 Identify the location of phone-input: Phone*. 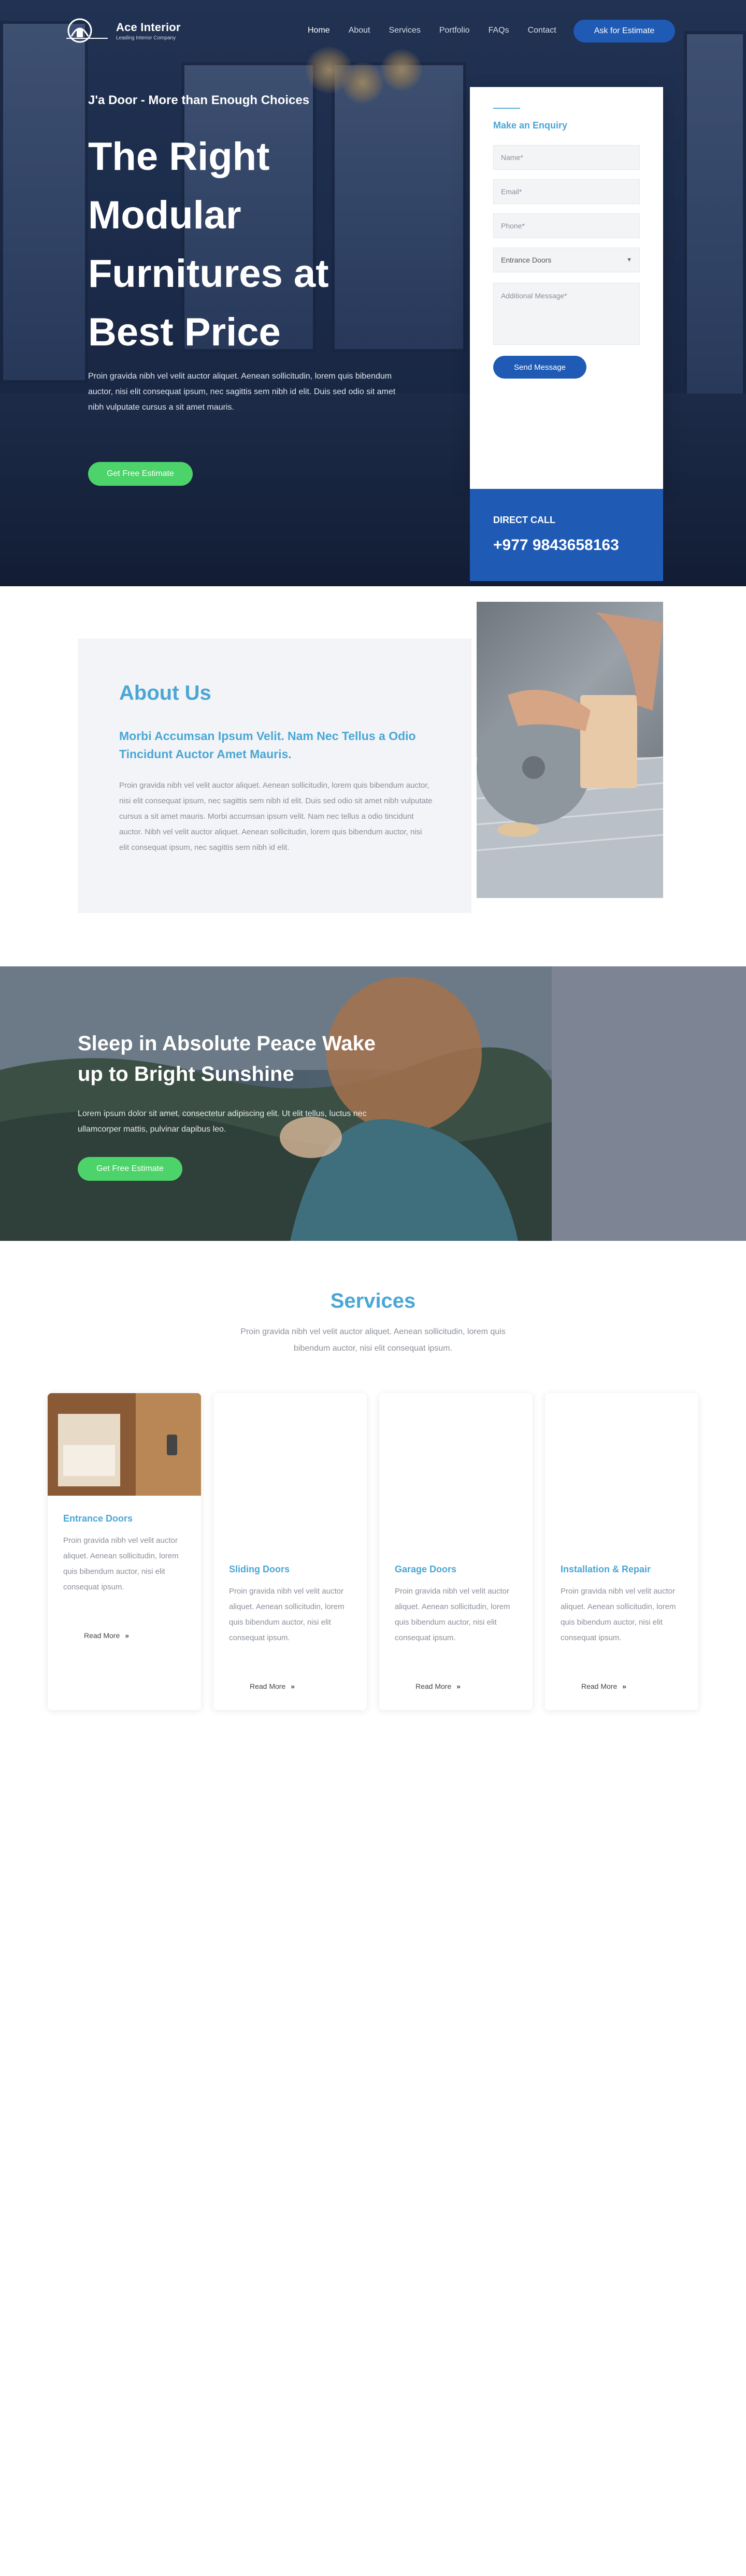
(566, 225).